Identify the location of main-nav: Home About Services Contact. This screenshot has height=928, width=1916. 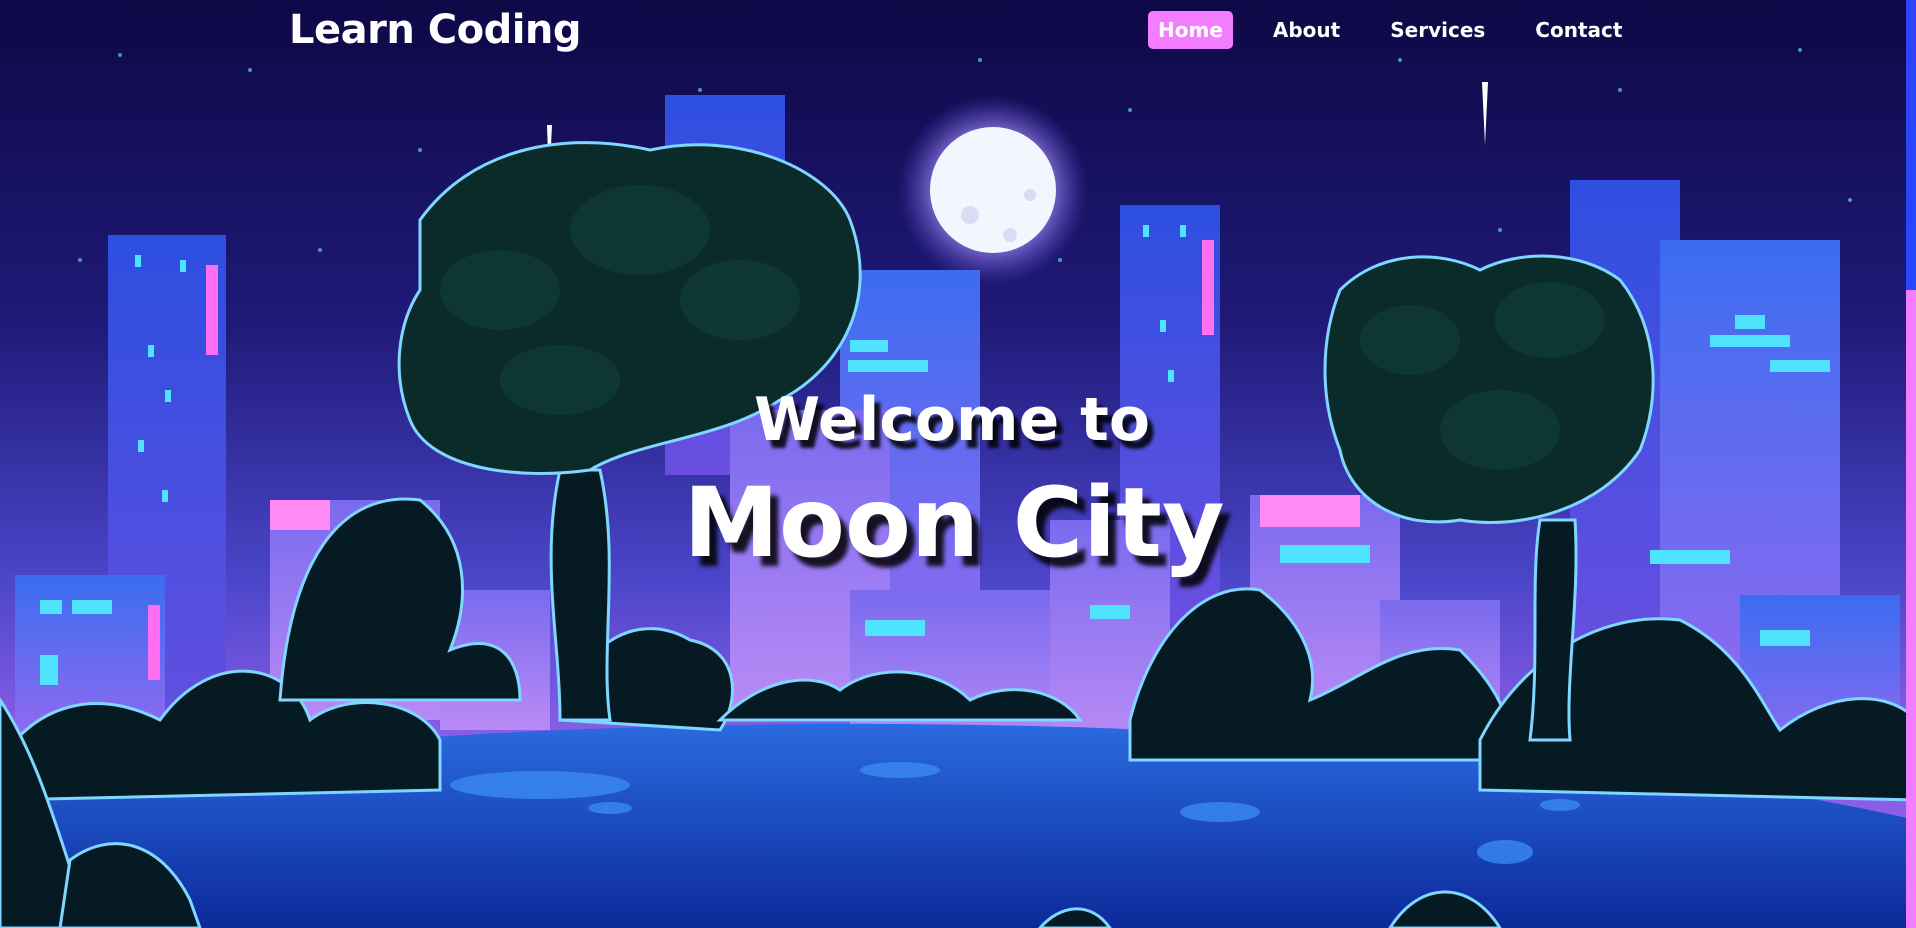
(1390, 30).